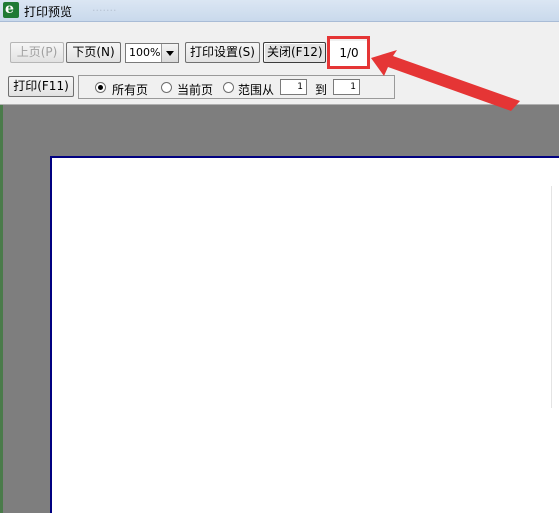  I want to click on range-to-label: 到, so click(321, 90).